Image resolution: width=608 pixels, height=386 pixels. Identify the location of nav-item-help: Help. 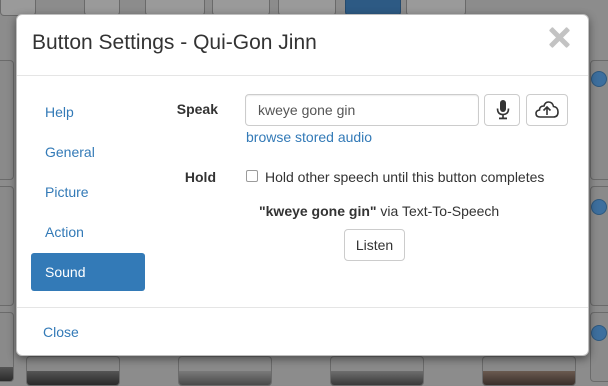
(88, 112).